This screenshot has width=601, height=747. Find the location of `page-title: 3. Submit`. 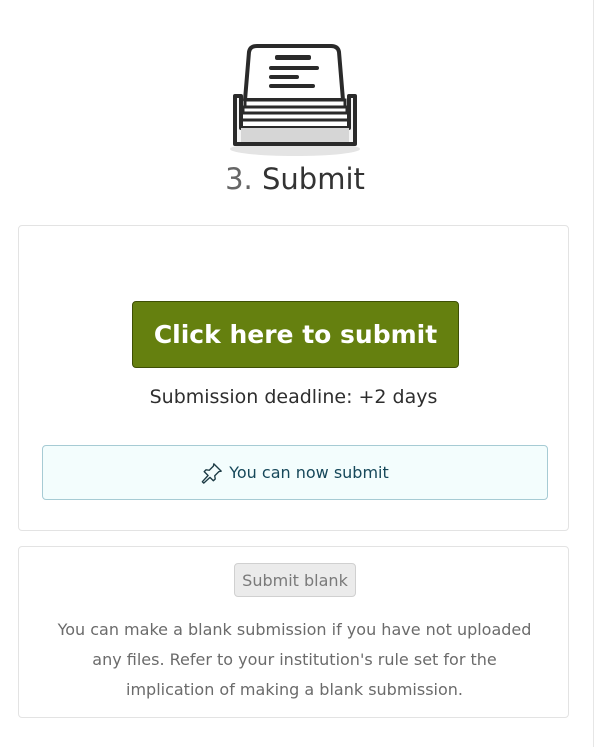

page-title: 3. Submit is located at coordinates (295, 179).